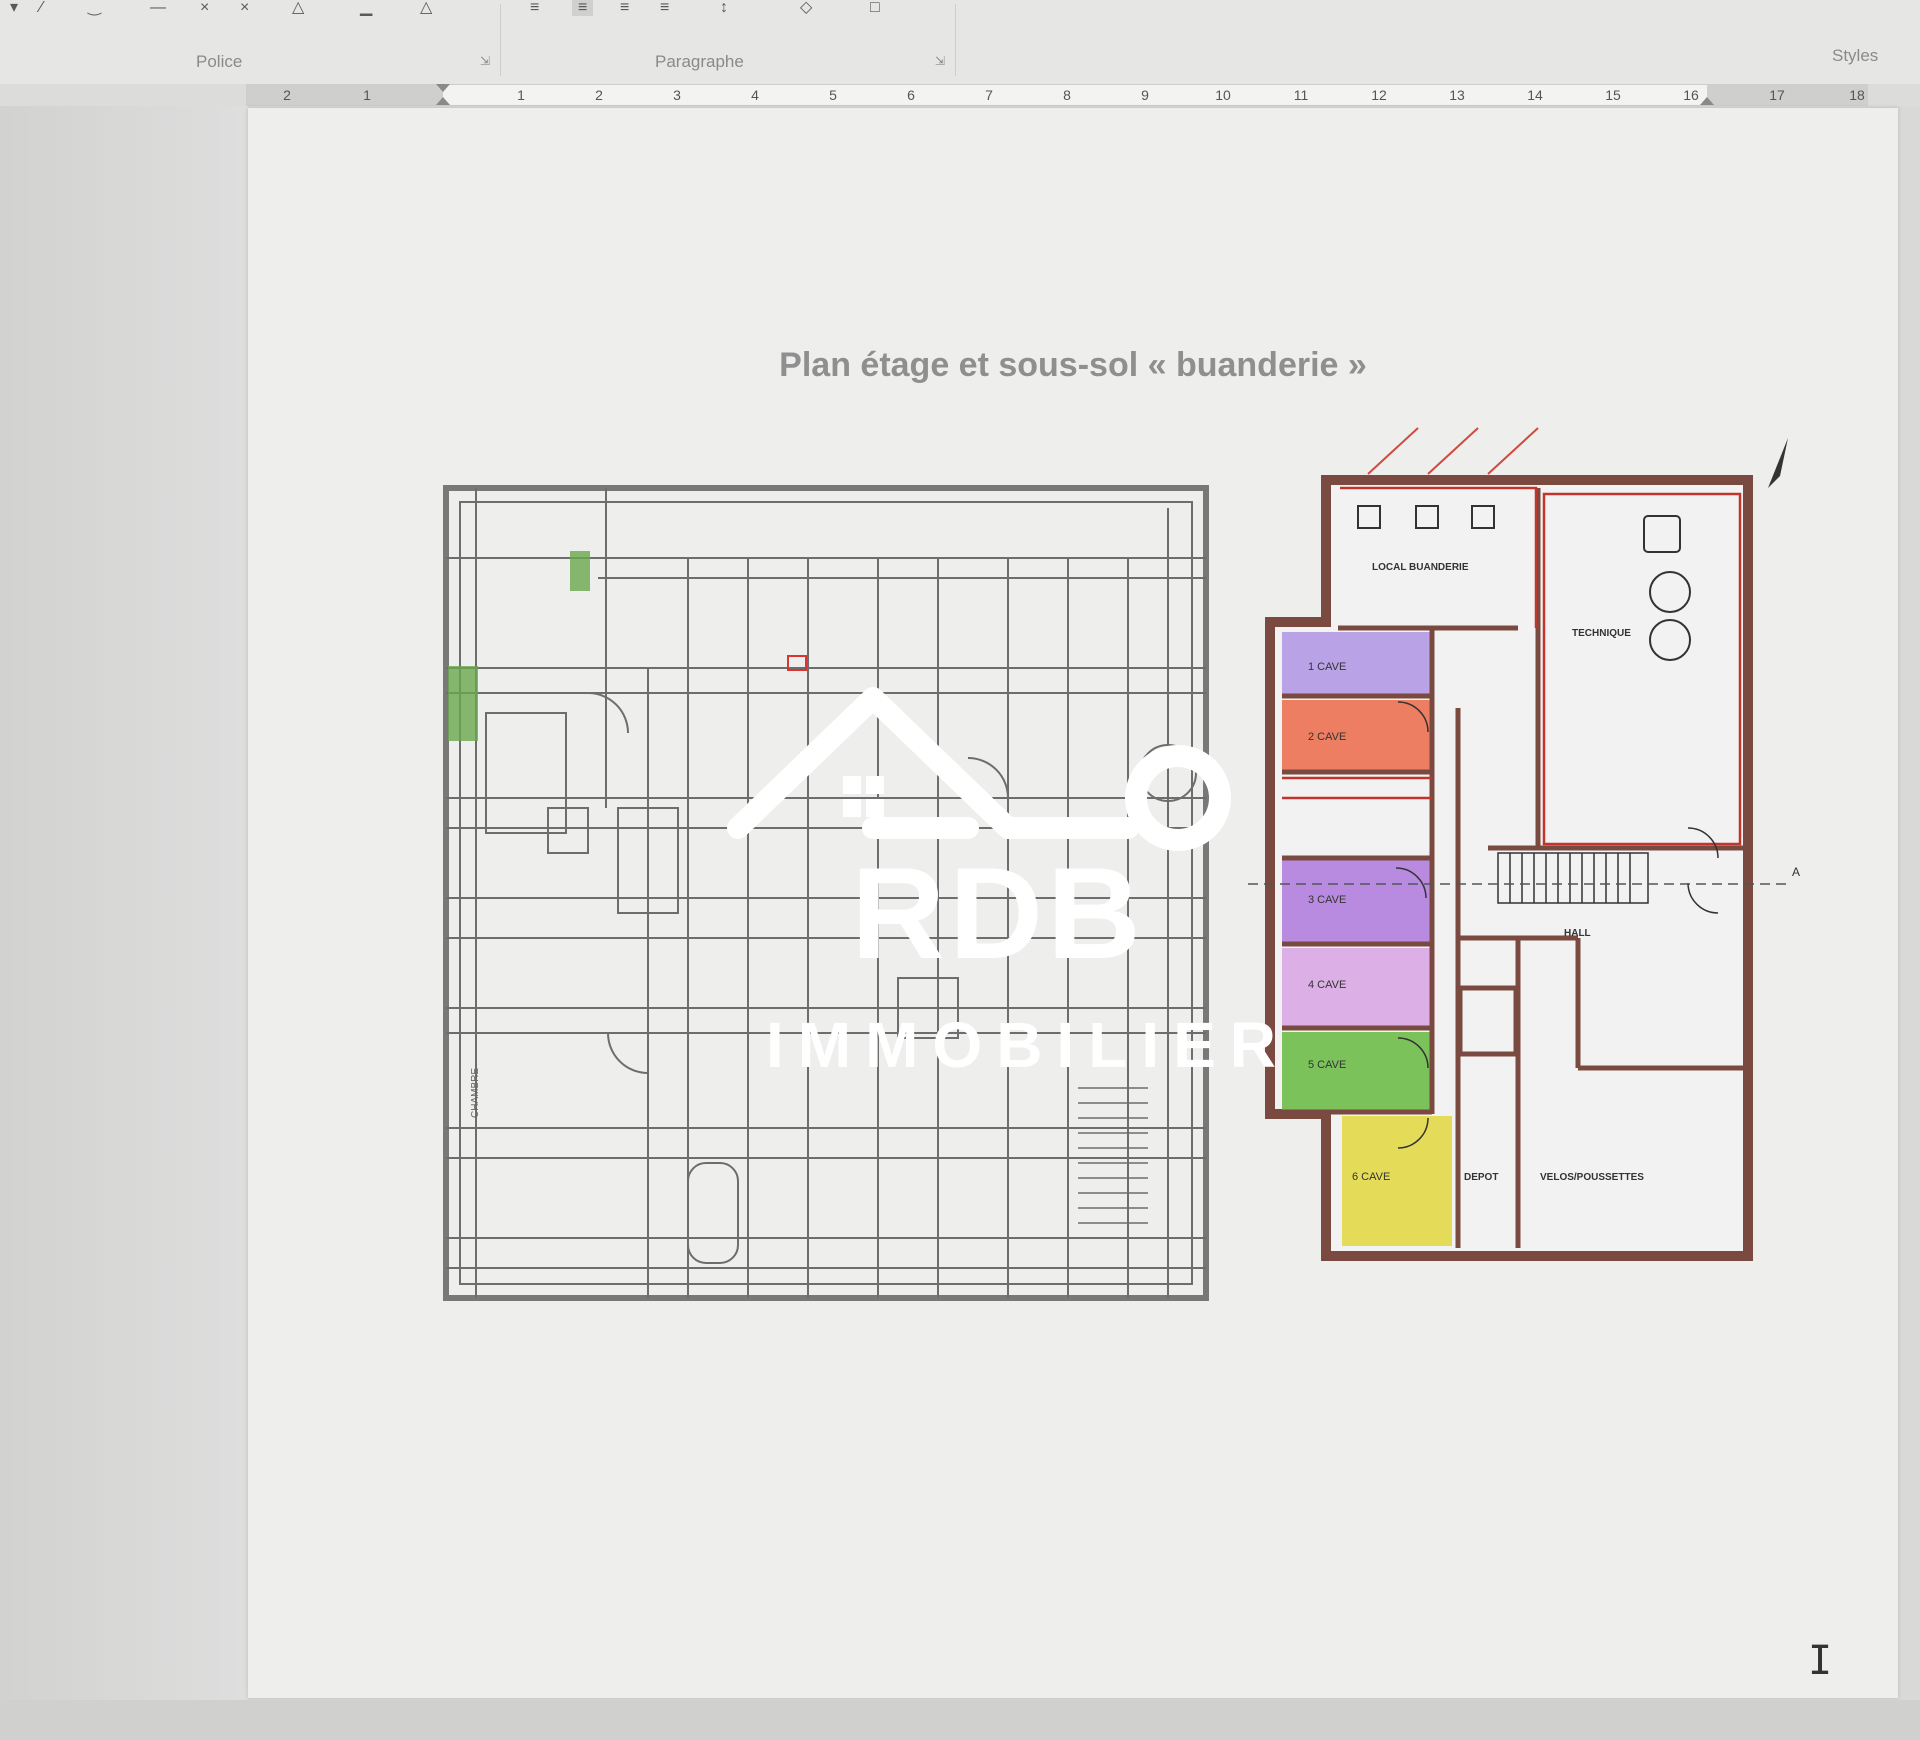 Image resolution: width=1920 pixels, height=1740 pixels. I want to click on ruler-number: 18, so click(1857, 95).